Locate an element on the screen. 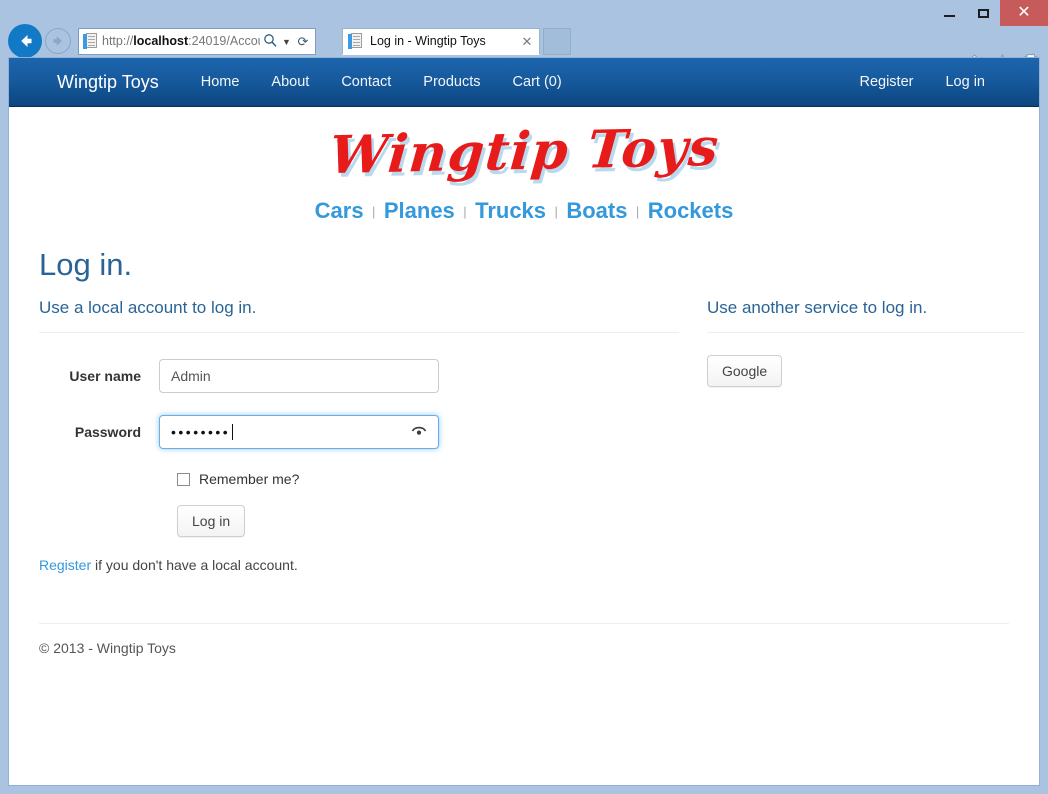 Image resolution: width=1048 pixels, height=794 pixels. close-tab-icon: ✕ is located at coordinates (527, 42).